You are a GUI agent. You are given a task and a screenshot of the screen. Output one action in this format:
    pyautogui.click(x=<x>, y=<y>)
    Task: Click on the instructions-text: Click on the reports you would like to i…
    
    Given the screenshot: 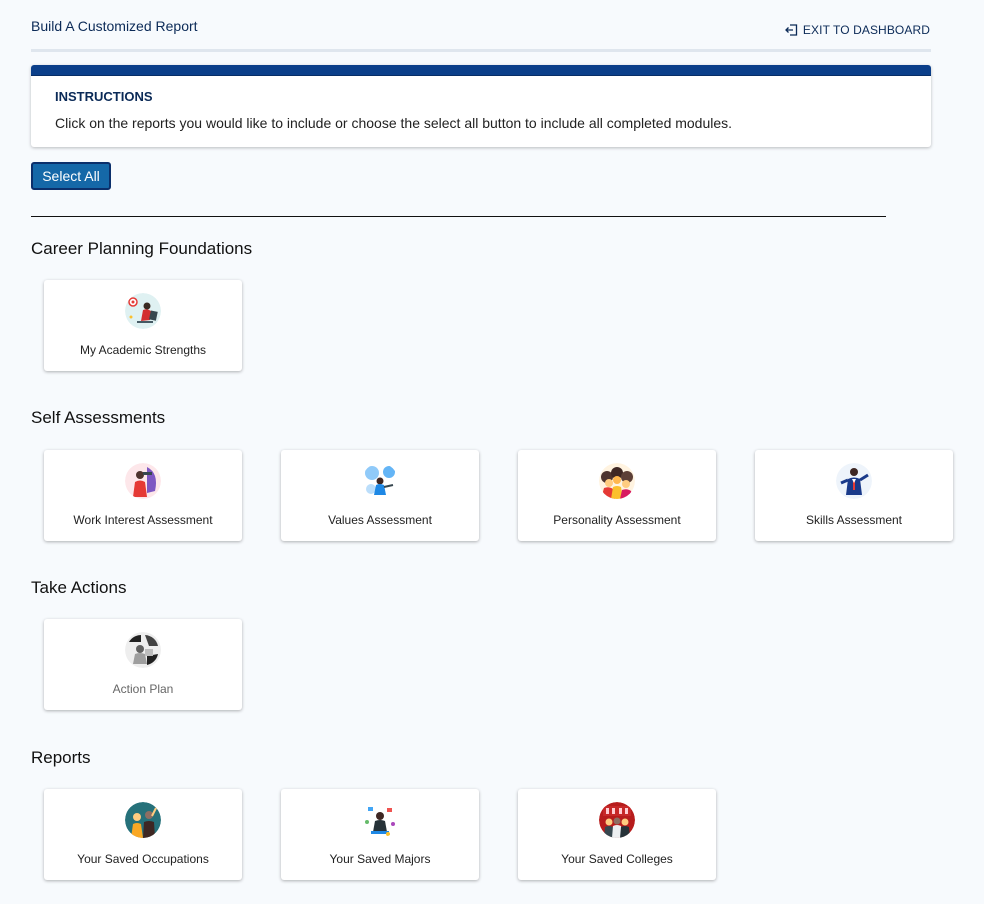 What is the action you would take?
    pyautogui.click(x=394, y=123)
    